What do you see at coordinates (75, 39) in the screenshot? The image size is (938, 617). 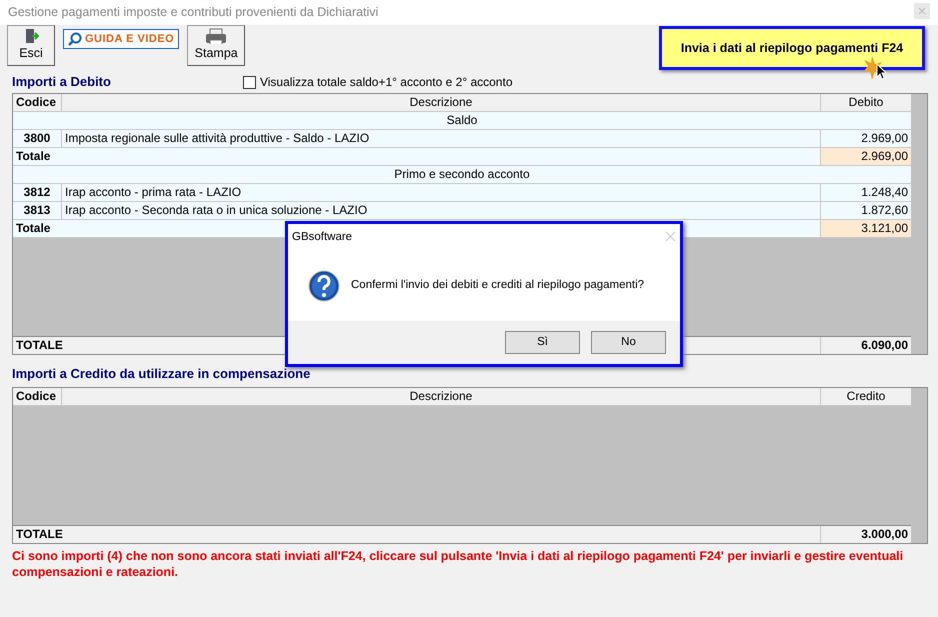 I see `search-icon` at bounding box center [75, 39].